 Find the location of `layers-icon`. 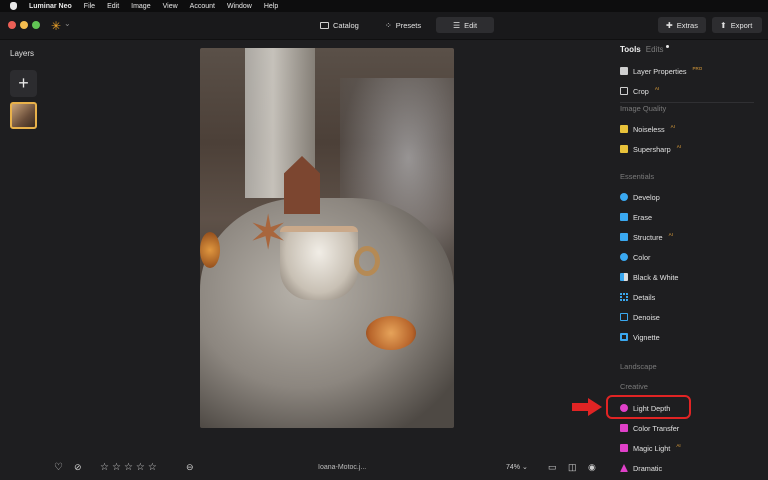

layers-icon is located at coordinates (624, 71).